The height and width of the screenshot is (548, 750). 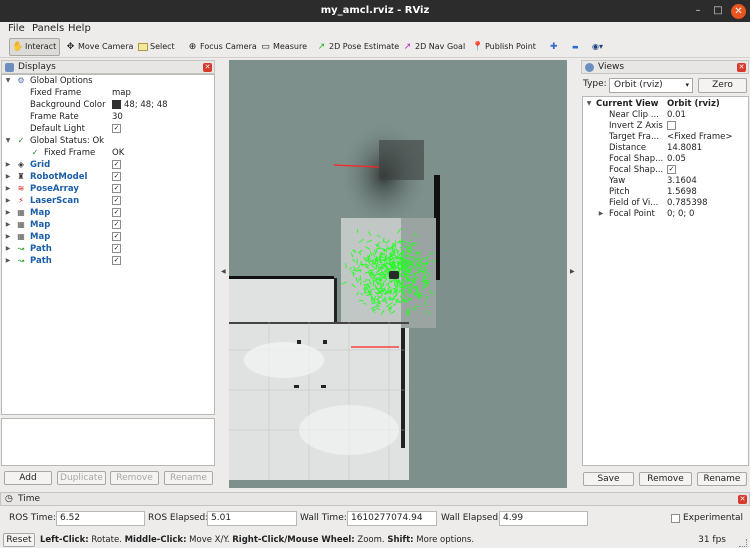 What do you see at coordinates (48, 28) in the screenshot?
I see `menu-panels: Panels` at bounding box center [48, 28].